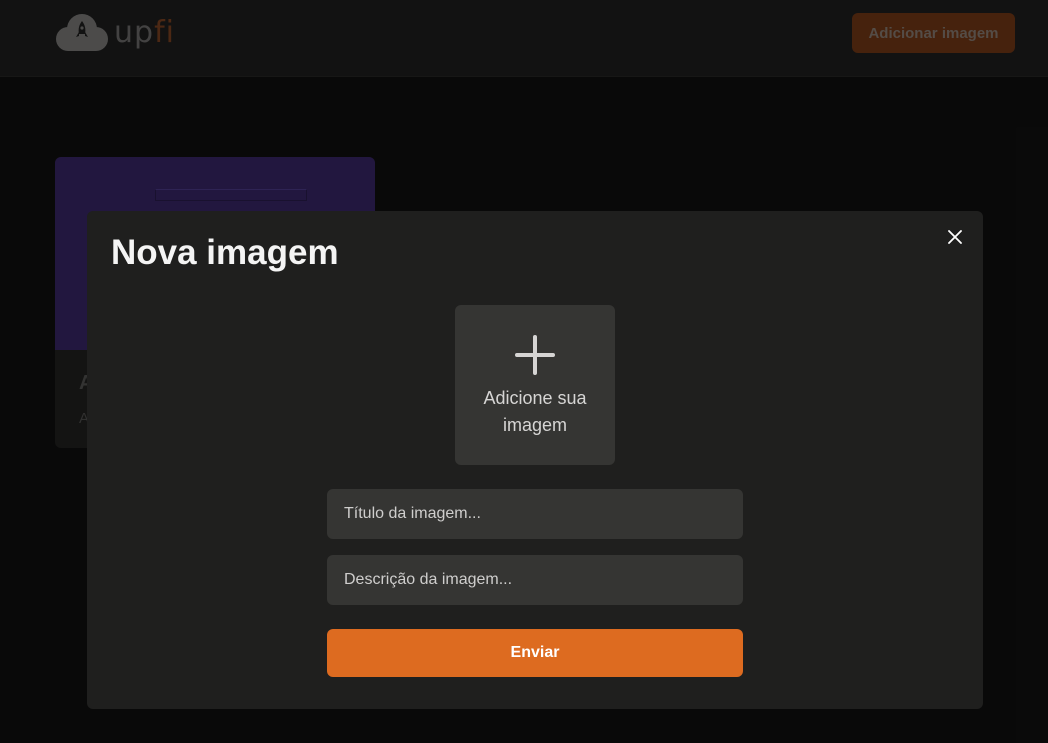 Image resolution: width=1048 pixels, height=743 pixels. Describe the element at coordinates (535, 385) in the screenshot. I see `image-upload-dropzone: Adicione sua imagem` at that location.